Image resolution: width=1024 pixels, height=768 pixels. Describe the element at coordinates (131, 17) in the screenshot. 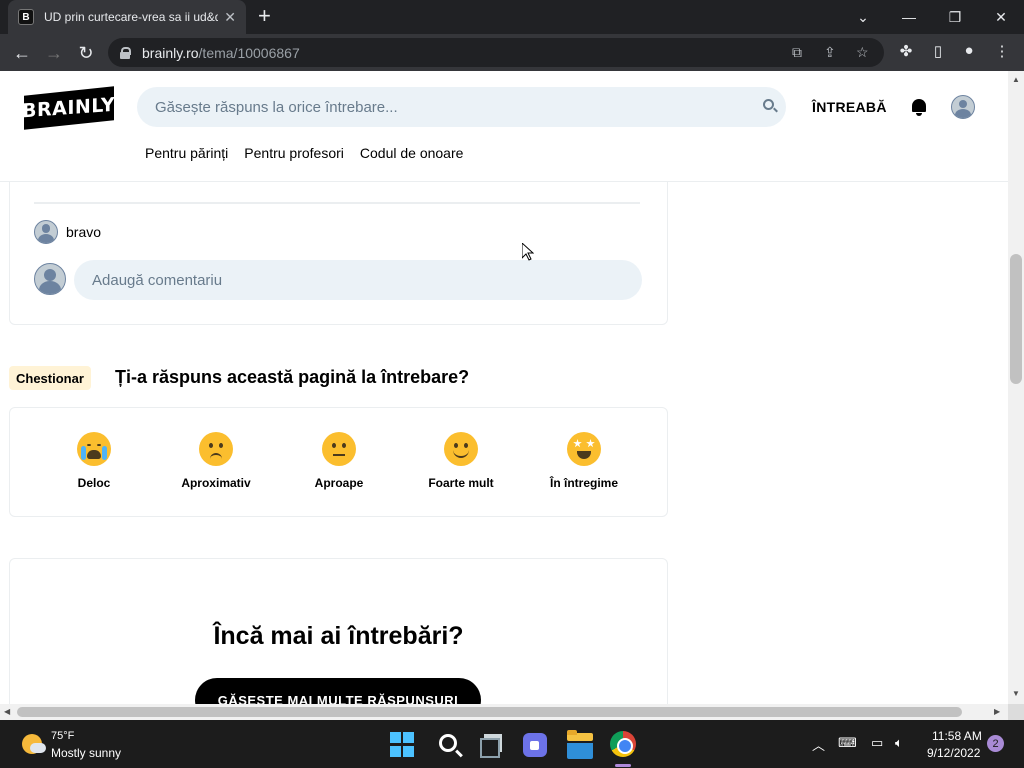

I see `tab-title: UD prin curtecare-vrea sa ii ud&q` at that location.